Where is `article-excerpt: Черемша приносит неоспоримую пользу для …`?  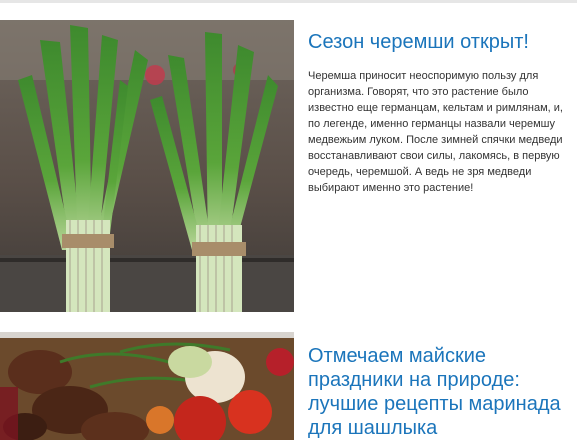 article-excerpt: Черемша приносит неоспоримую пользу для … is located at coordinates (435, 132).